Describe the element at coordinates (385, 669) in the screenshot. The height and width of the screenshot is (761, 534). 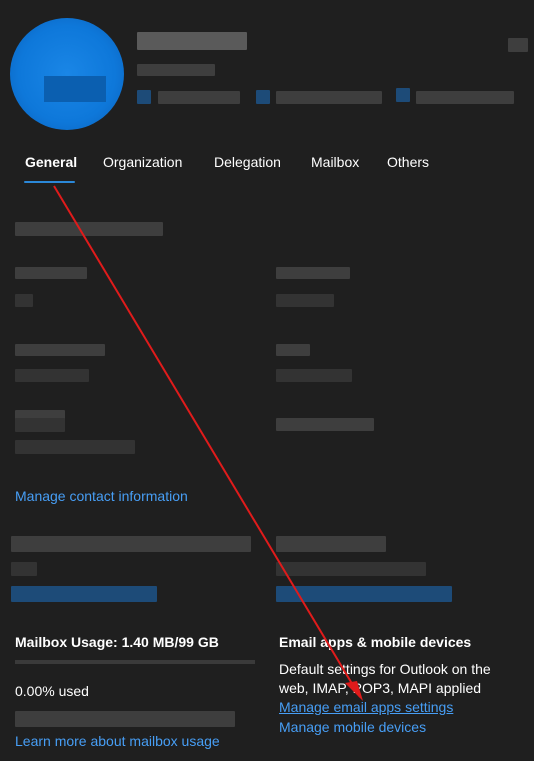
I see `email-apps-description-line1: Default settings for Outlook on the` at that location.